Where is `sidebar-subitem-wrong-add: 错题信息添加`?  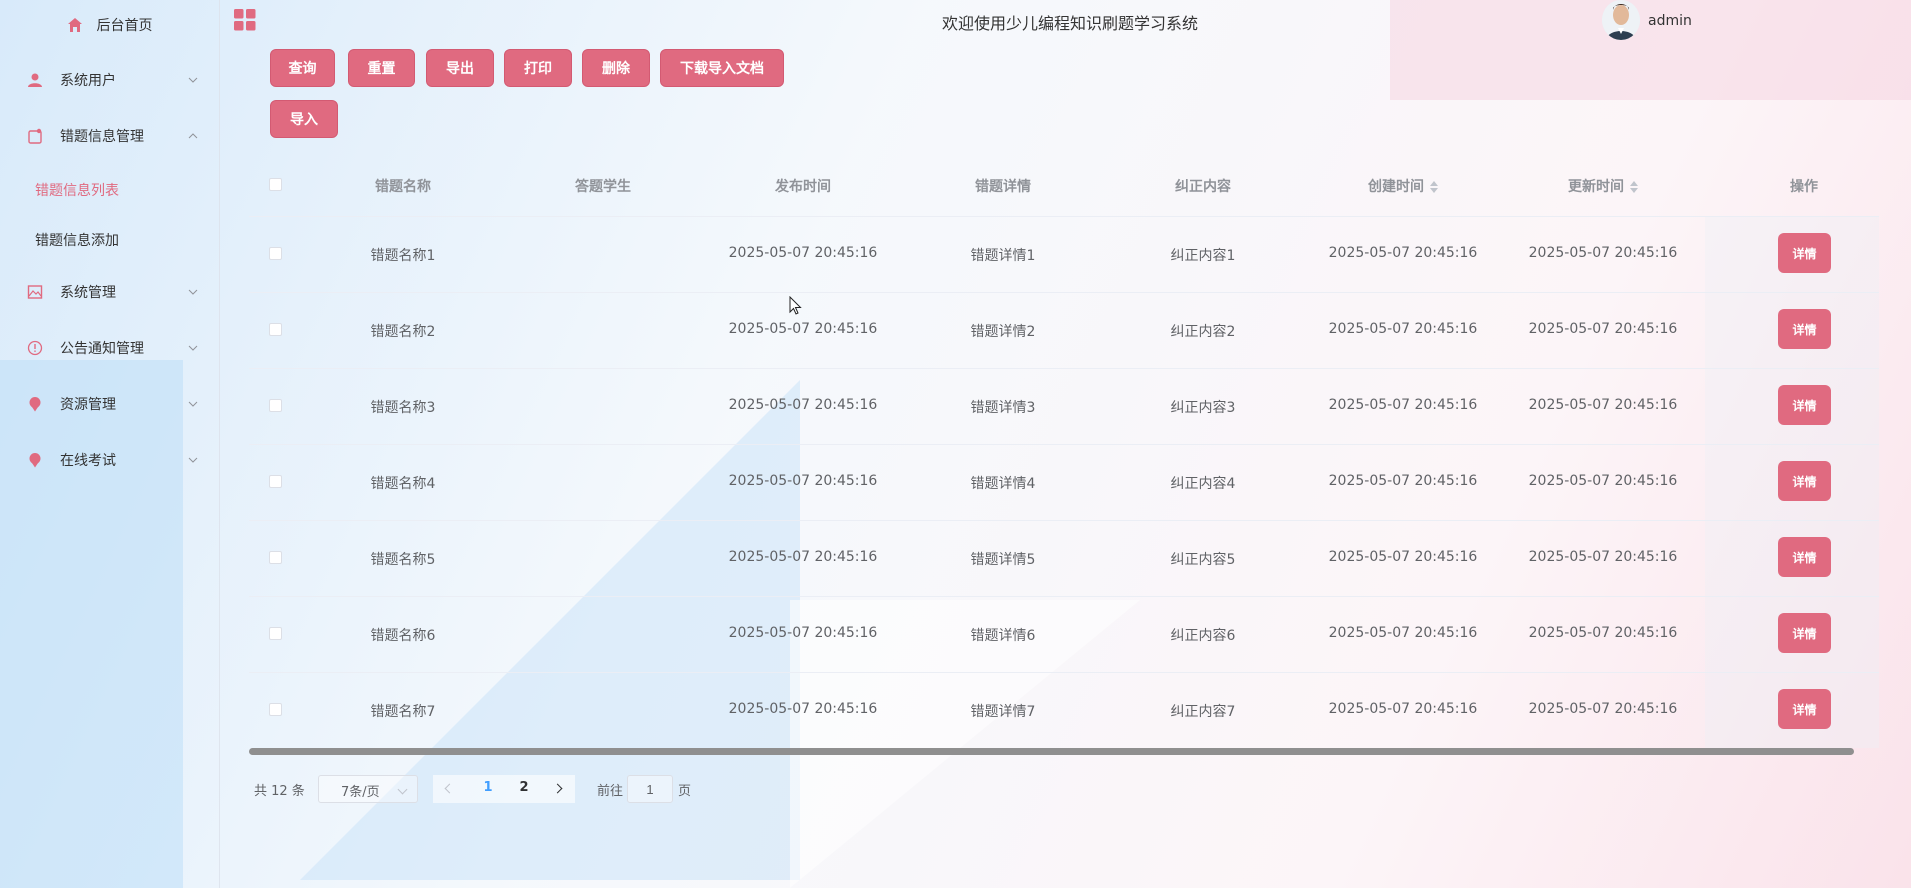
sidebar-subitem-wrong-add: 错题信息添加 is located at coordinates (109, 240).